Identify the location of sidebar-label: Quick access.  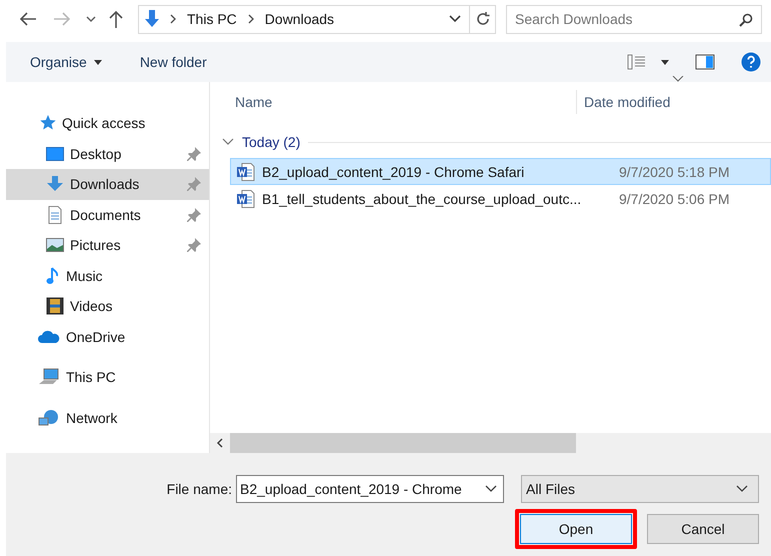
(104, 123).